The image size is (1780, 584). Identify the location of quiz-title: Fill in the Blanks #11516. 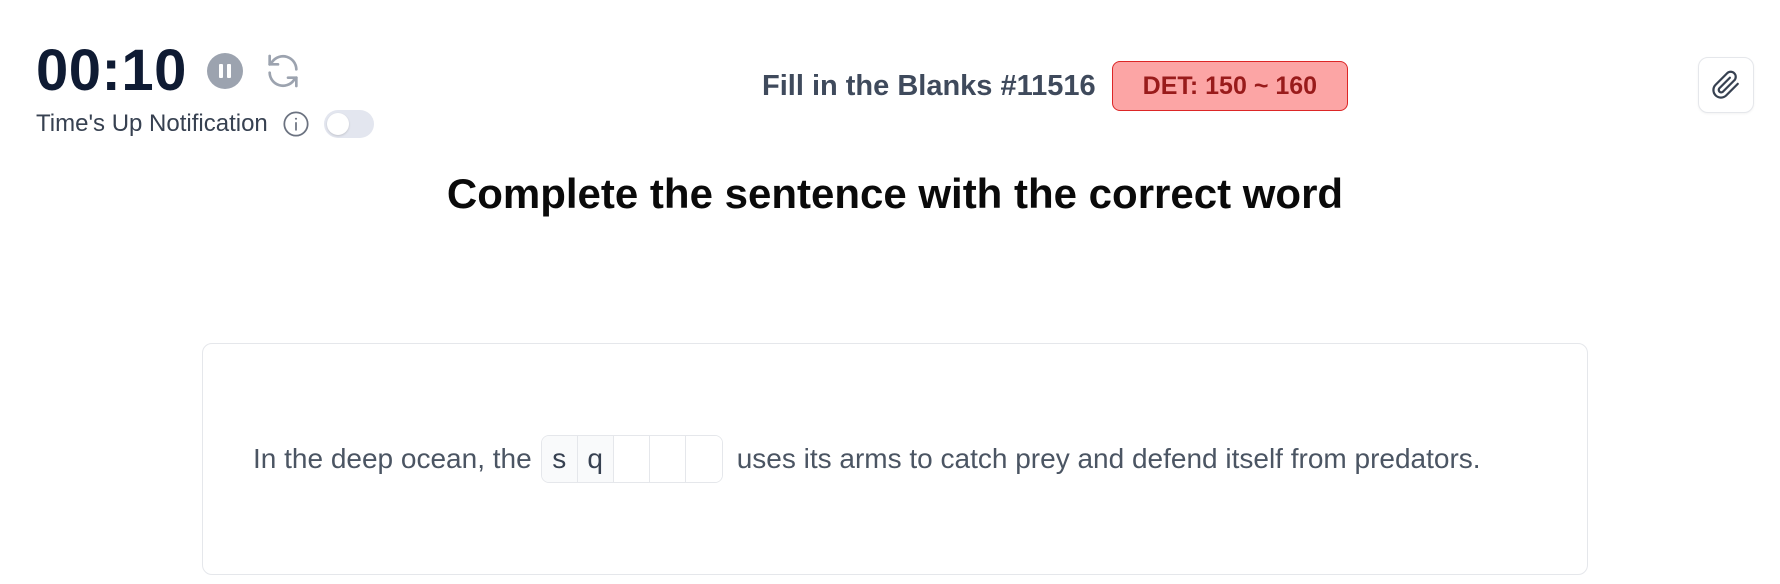
(929, 85).